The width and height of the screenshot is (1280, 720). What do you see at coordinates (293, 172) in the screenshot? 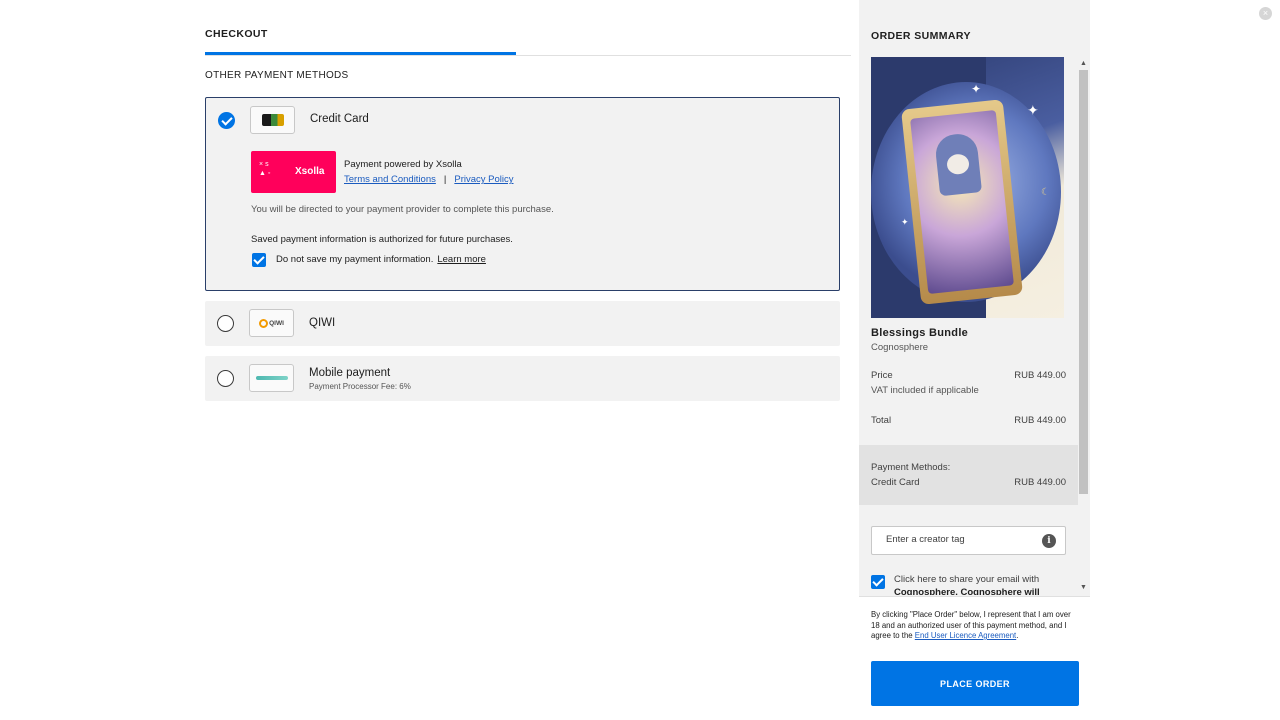
I see `xsolla-logo: ×s ▲◦ Xsolla` at bounding box center [293, 172].